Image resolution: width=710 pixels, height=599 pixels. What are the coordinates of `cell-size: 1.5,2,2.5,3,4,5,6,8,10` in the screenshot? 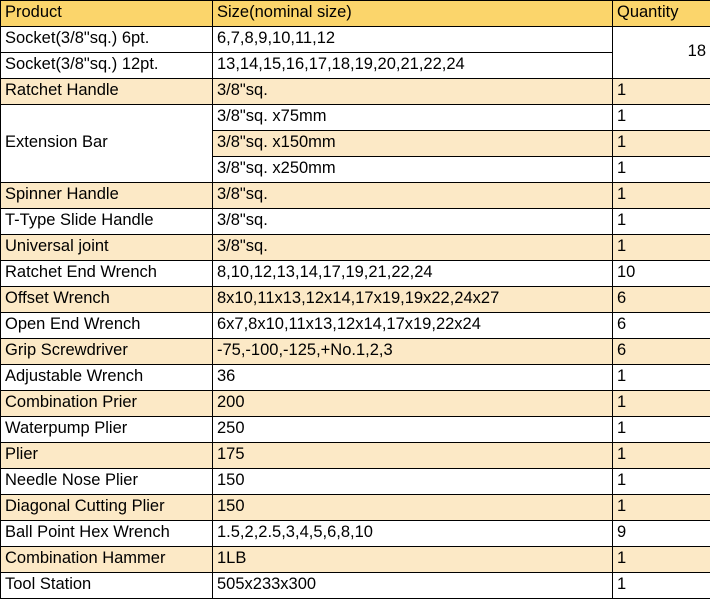 It's located at (412, 533).